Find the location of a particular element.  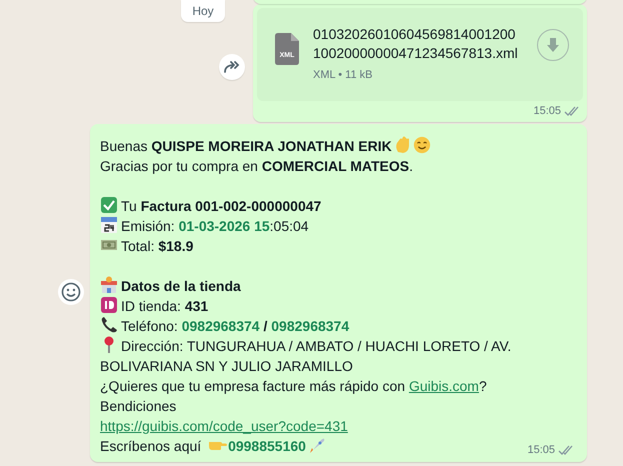

link: Guibis.com is located at coordinates (443, 386).